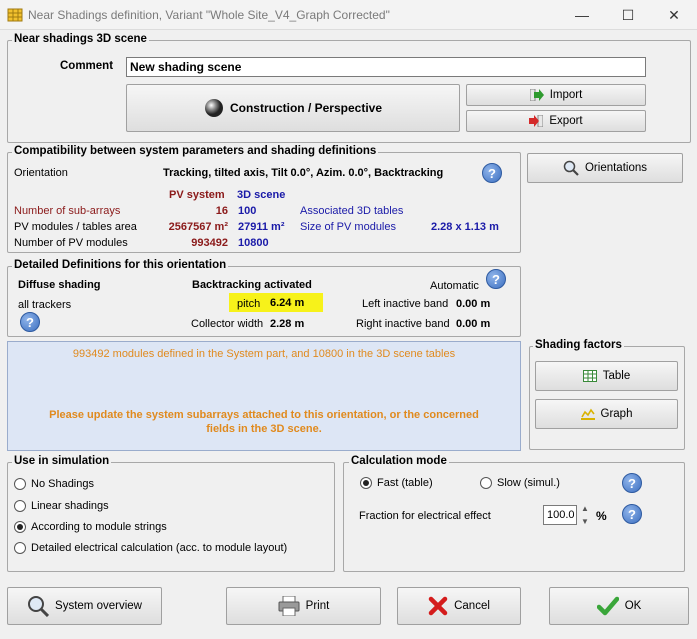 Image resolution: width=697 pixels, height=639 pixels. I want to click on row-pv-area: 2567567 m², so click(198, 227).